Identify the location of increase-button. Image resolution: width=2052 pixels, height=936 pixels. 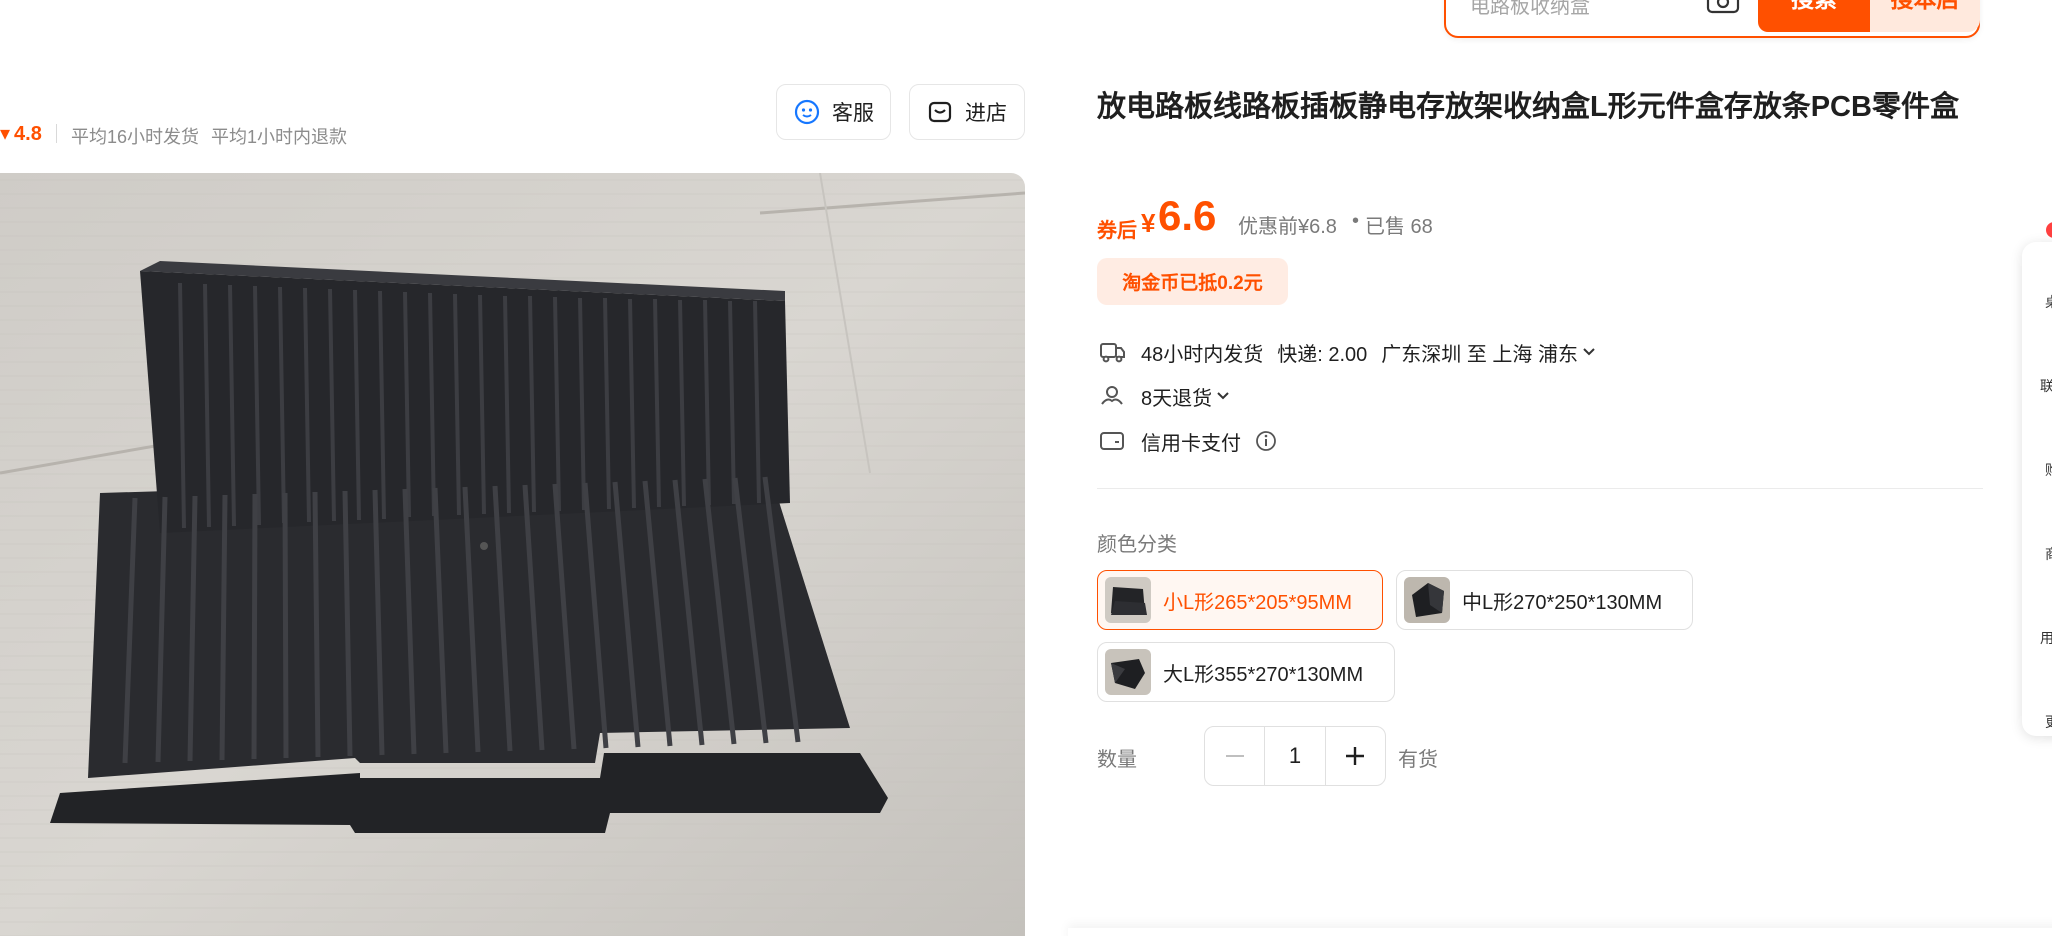
(1355, 756).